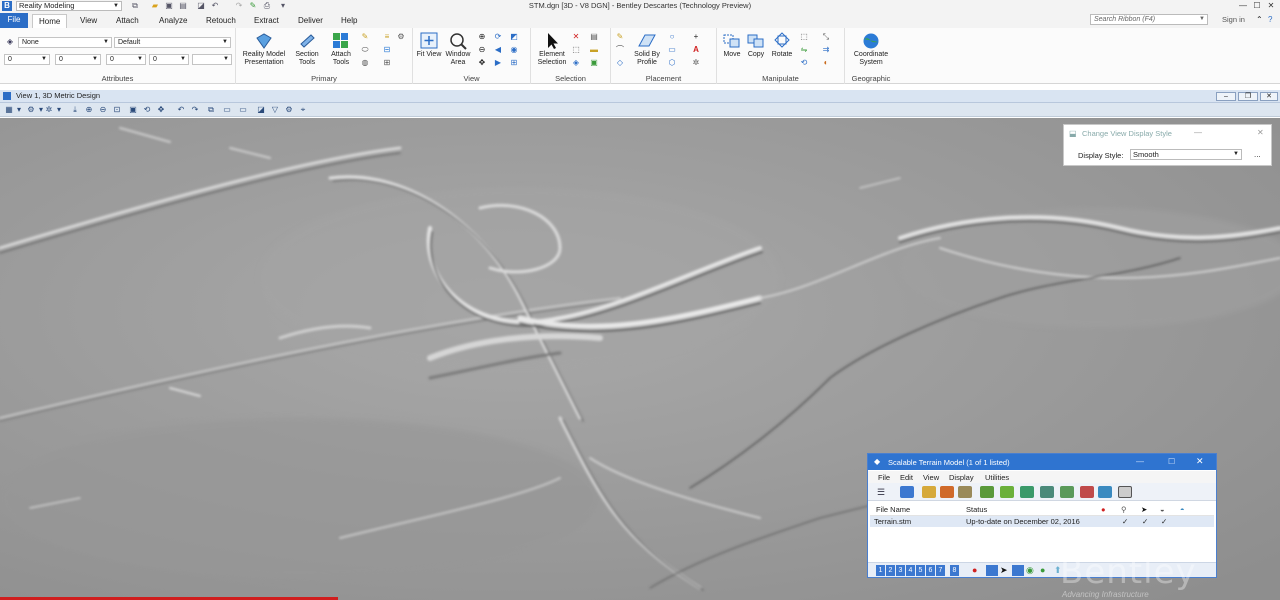  What do you see at coordinates (147, 110) in the screenshot?
I see `view-rotate-icon: ⟲` at bounding box center [147, 110].